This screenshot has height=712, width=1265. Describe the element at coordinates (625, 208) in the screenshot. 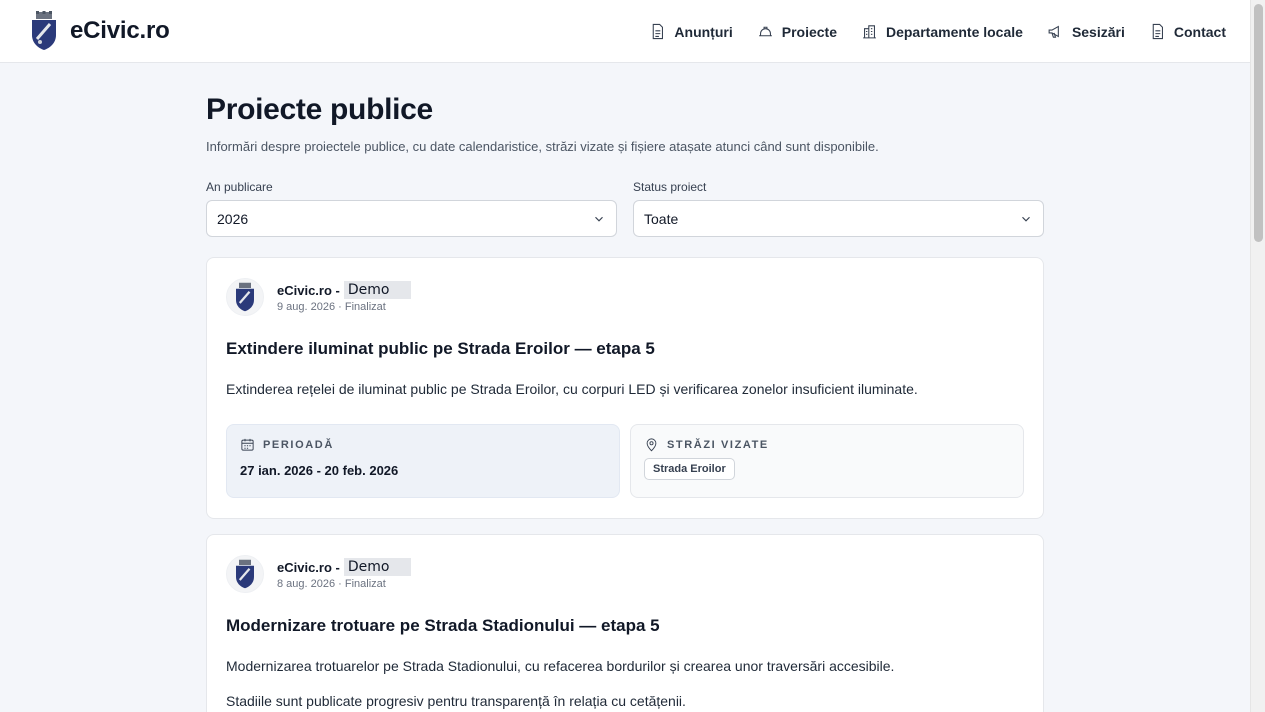

I see `filters: An publicare 2026 Status proiect Toate` at that location.